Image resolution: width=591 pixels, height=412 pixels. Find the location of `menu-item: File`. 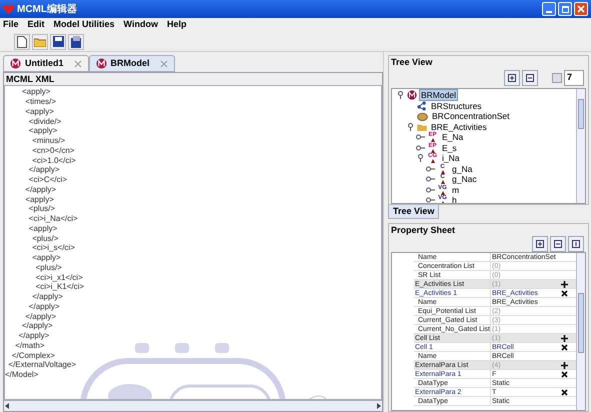

menu-item: File is located at coordinates (11, 25).